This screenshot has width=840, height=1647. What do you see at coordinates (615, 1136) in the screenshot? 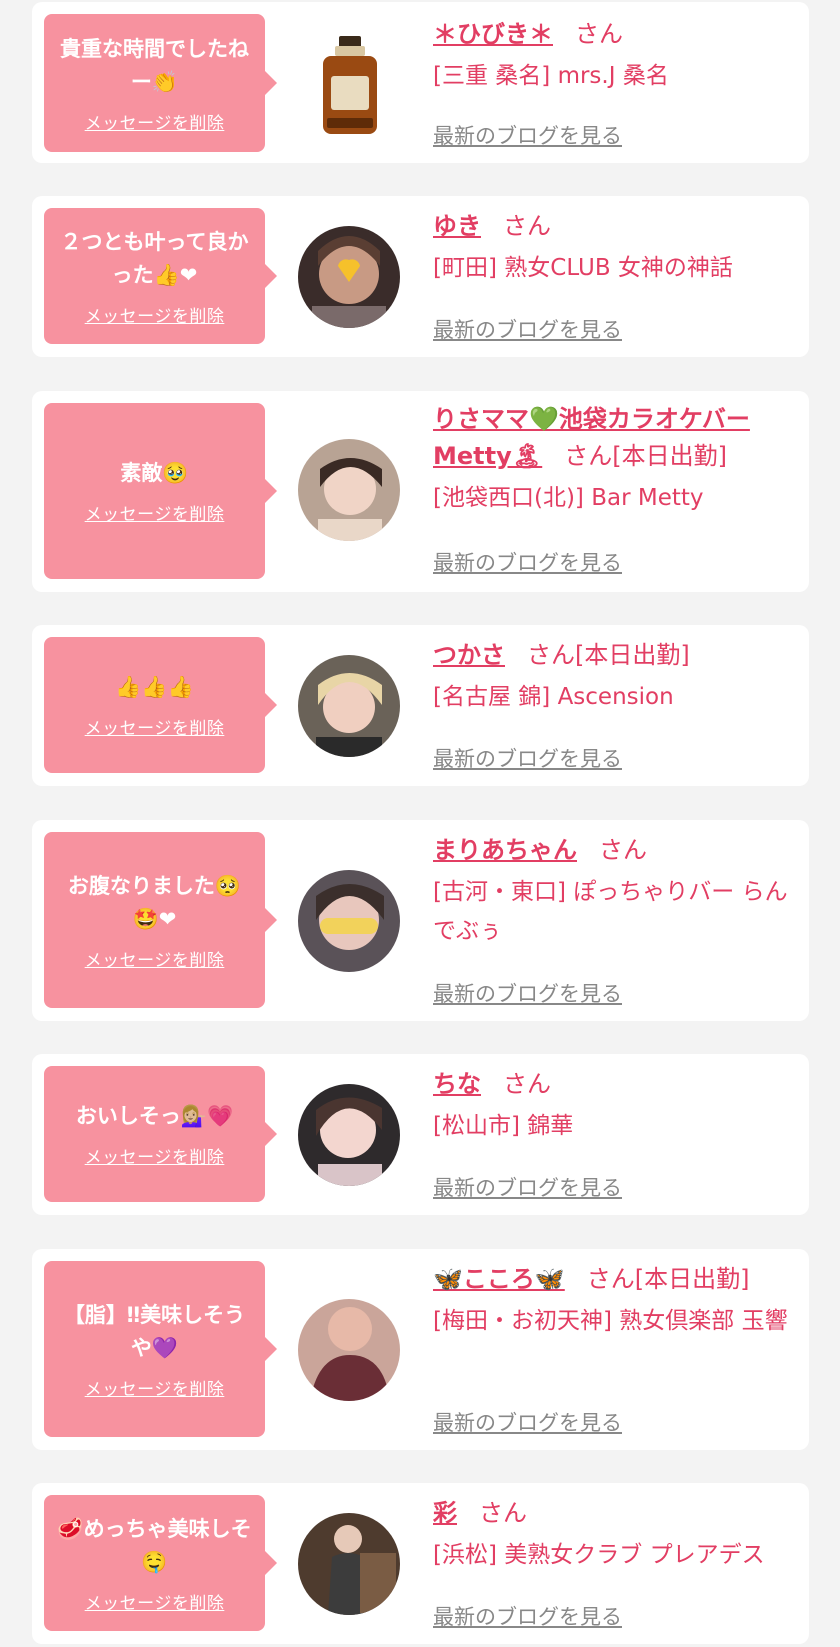
I see `profile-info: ちな さん [松山市] 錦華 最新のブログを見る` at bounding box center [615, 1136].